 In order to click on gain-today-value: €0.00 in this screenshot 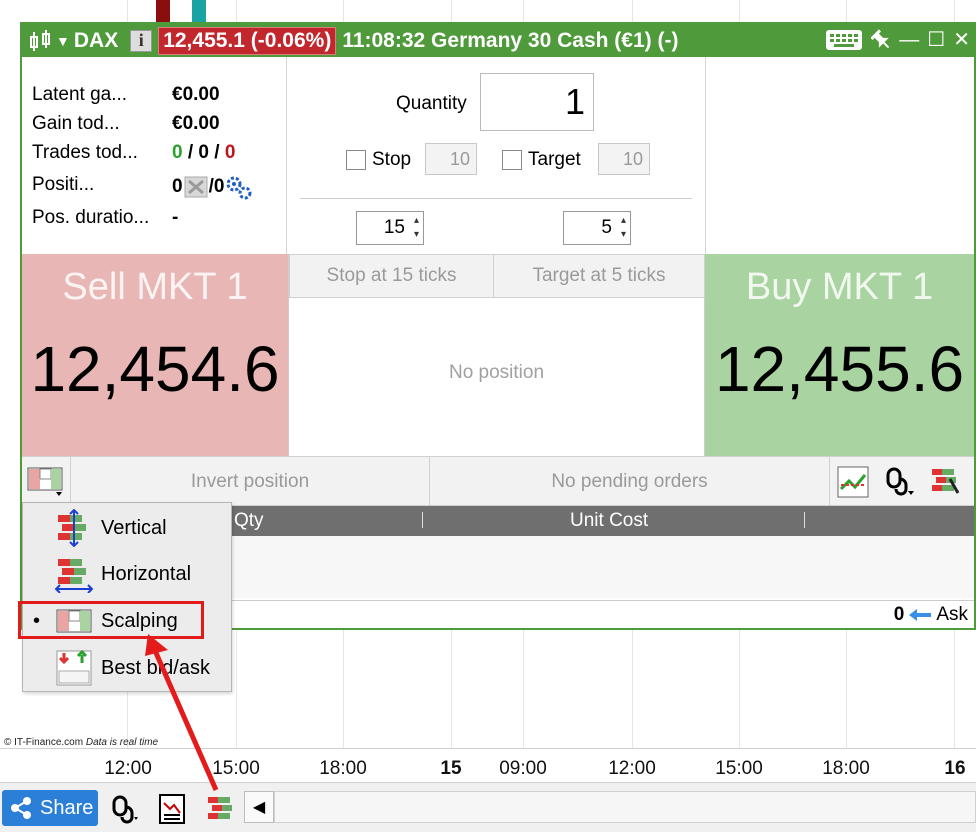, I will do `click(196, 123)`.